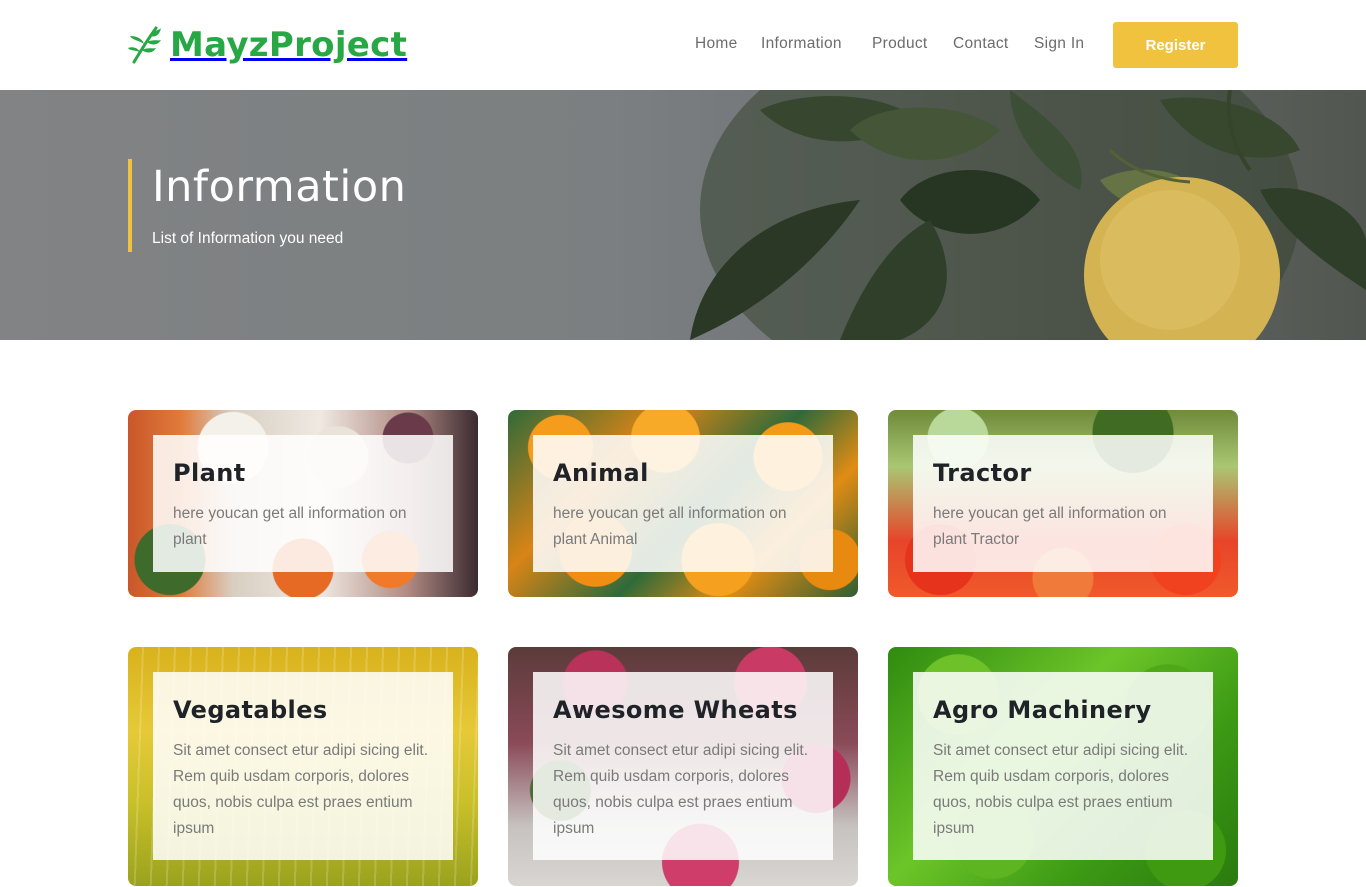 The image size is (1366, 887). Describe the element at coordinates (290, 526) in the screenshot. I see `card-text: here youcan get all information on plant` at that location.